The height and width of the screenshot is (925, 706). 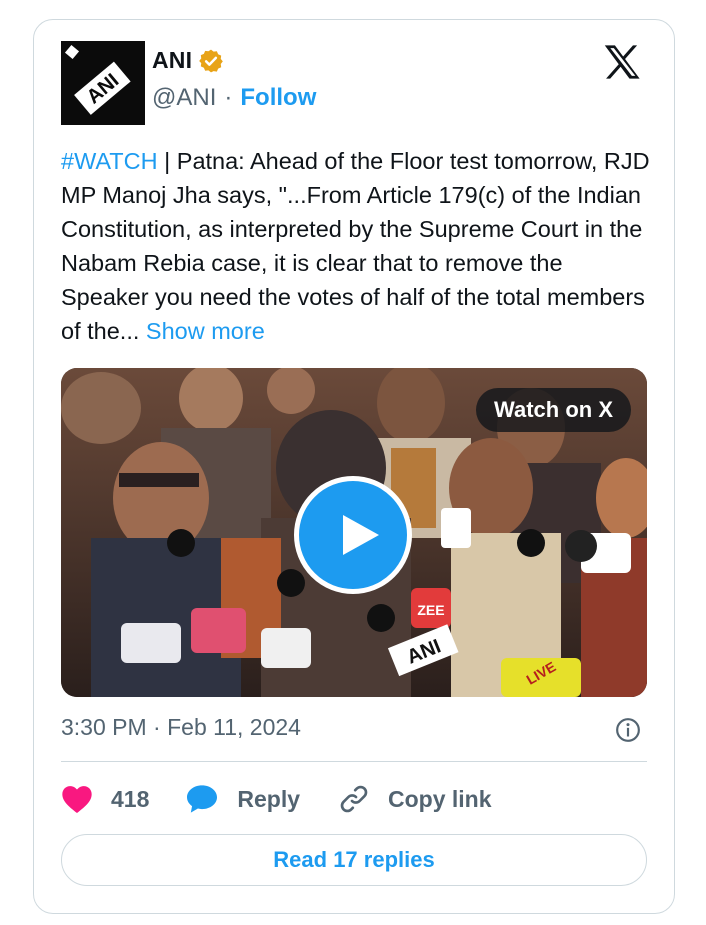 What do you see at coordinates (278, 98) in the screenshot?
I see `follow-button: Follow` at bounding box center [278, 98].